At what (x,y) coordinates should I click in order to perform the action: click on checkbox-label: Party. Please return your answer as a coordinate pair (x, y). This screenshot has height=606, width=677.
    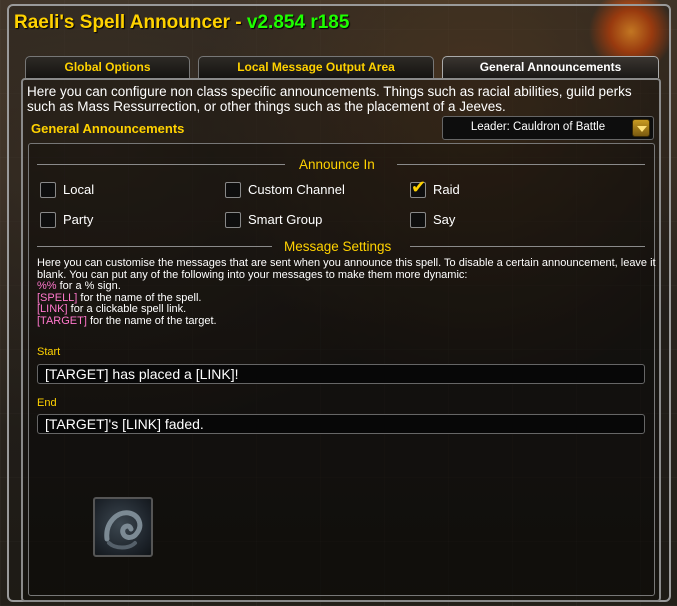
    Looking at the image, I should click on (78, 219).